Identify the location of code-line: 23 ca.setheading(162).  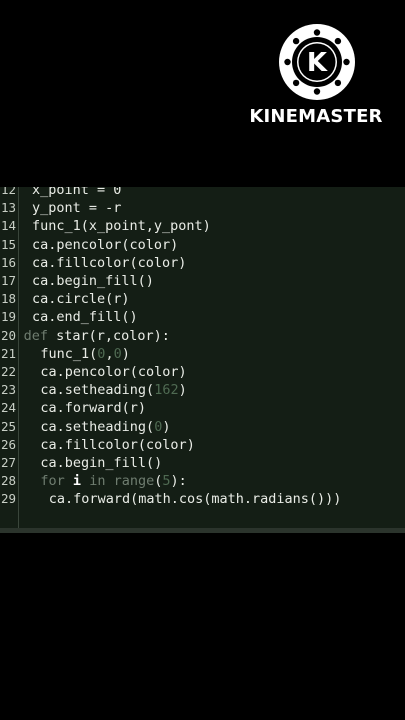
(202, 390).